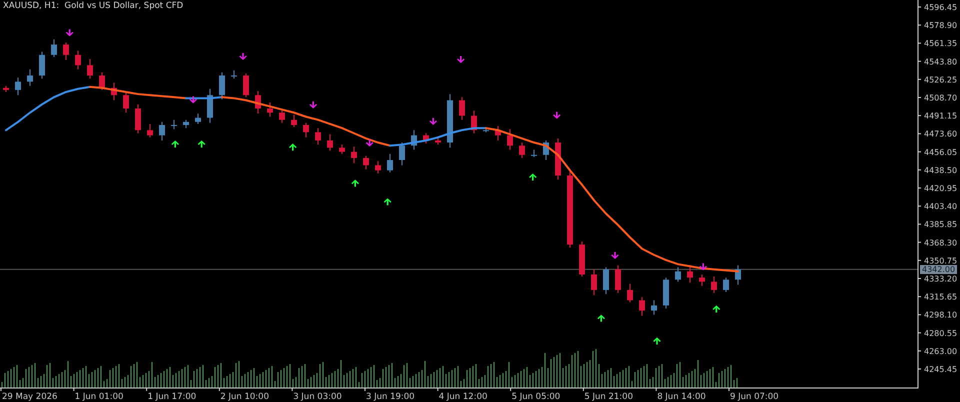 The width and height of the screenshot is (960, 402). I want to click on price-axis-label: 4526.25, so click(941, 79).